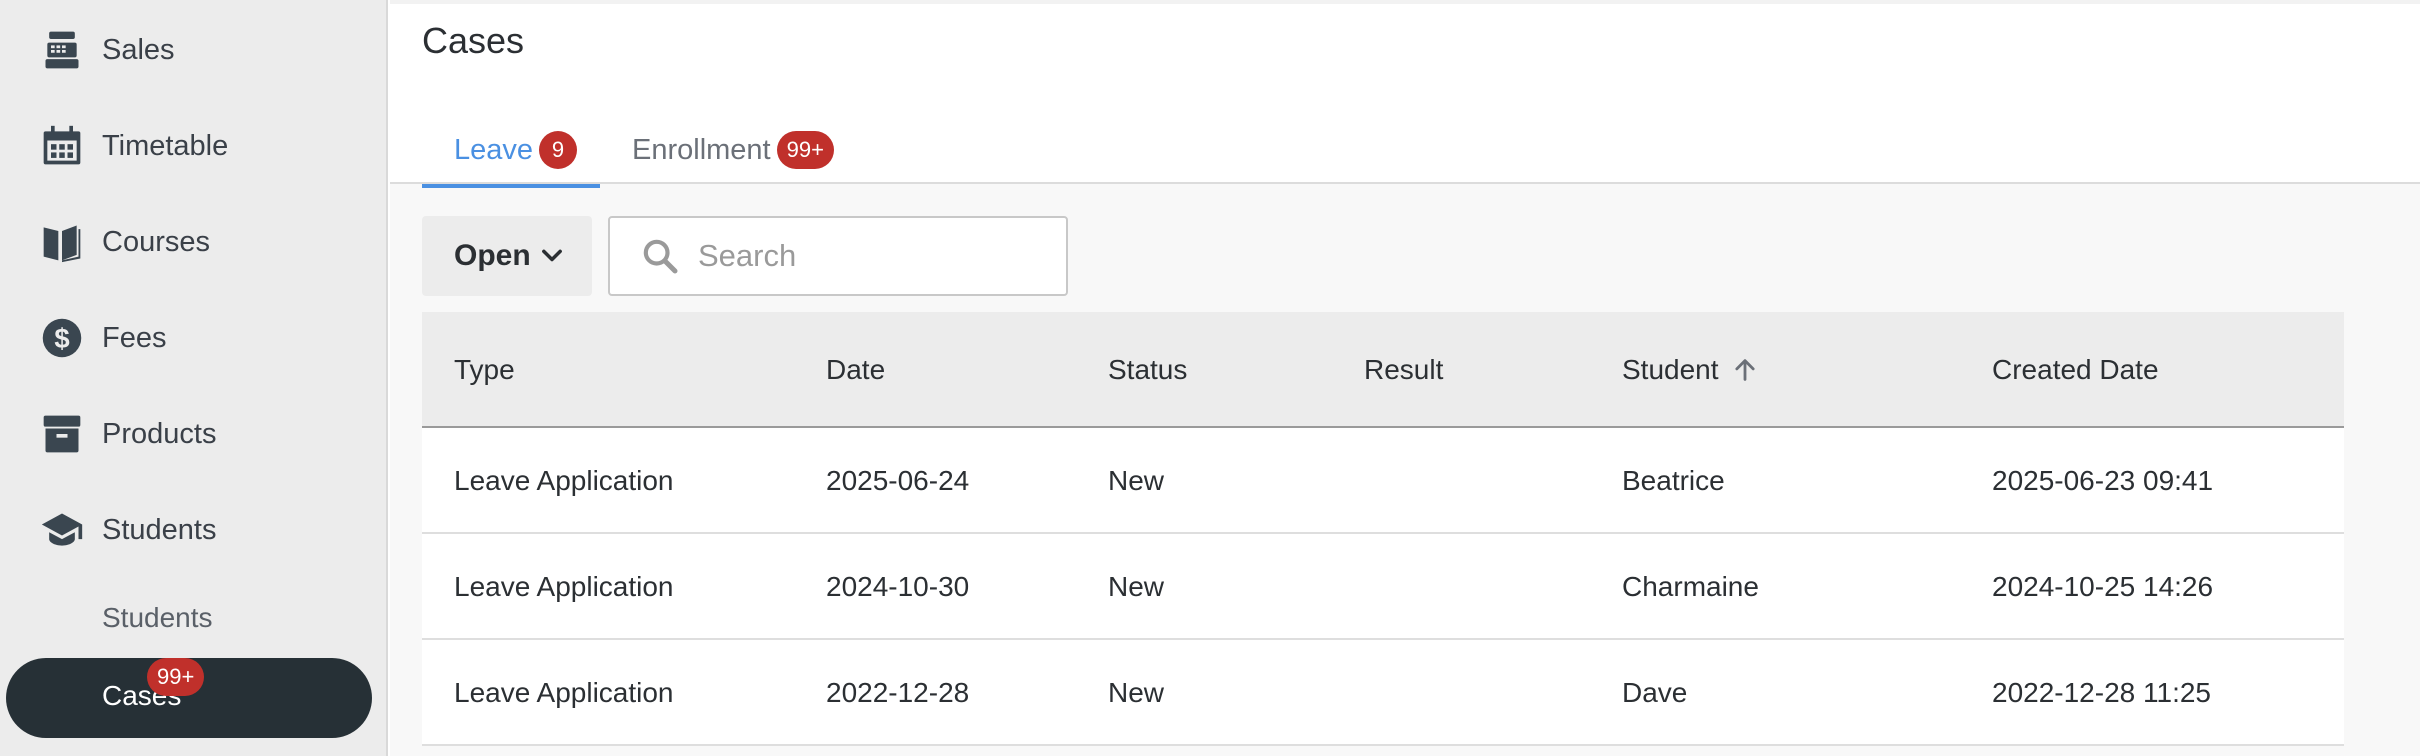 The image size is (2420, 756). Describe the element at coordinates (1403, 370) in the screenshot. I see `column-header-result: Result` at that location.